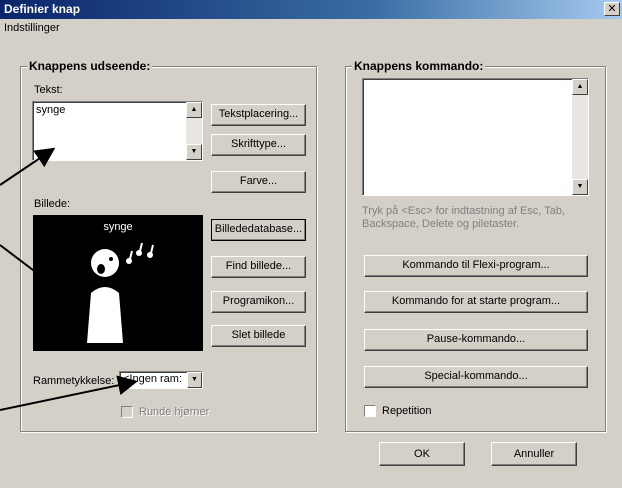 This screenshot has height=488, width=622. What do you see at coordinates (612, 9) in the screenshot?
I see `close-button: ✕` at bounding box center [612, 9].